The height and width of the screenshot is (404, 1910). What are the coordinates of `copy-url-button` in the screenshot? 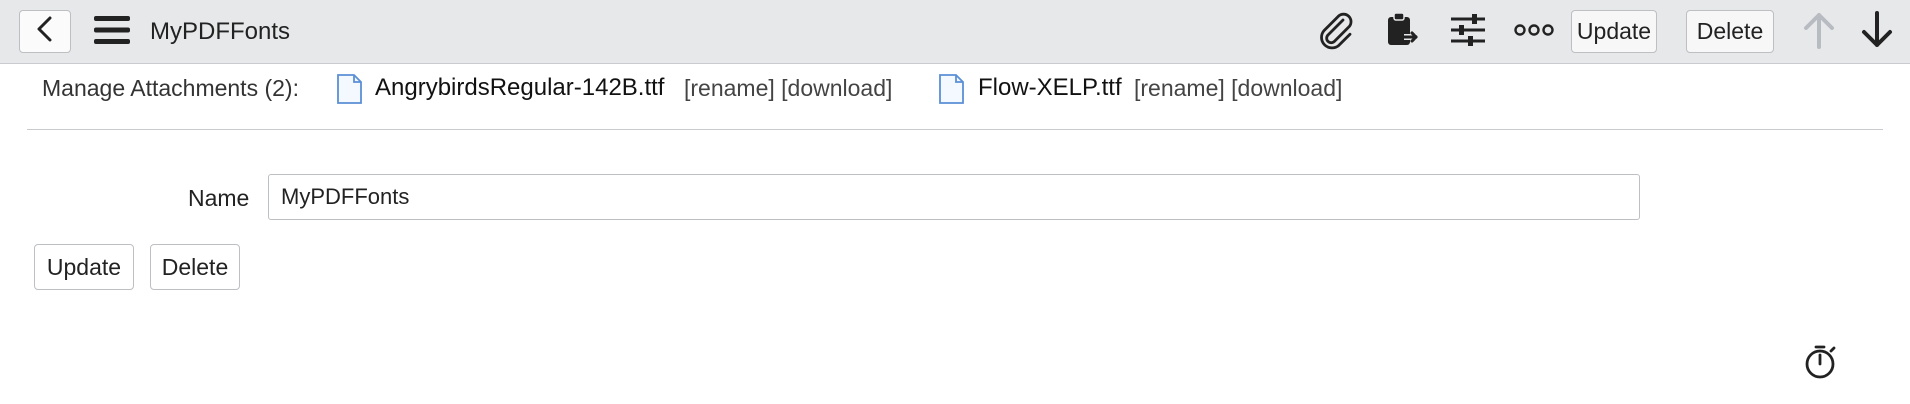 It's located at (1402, 32).